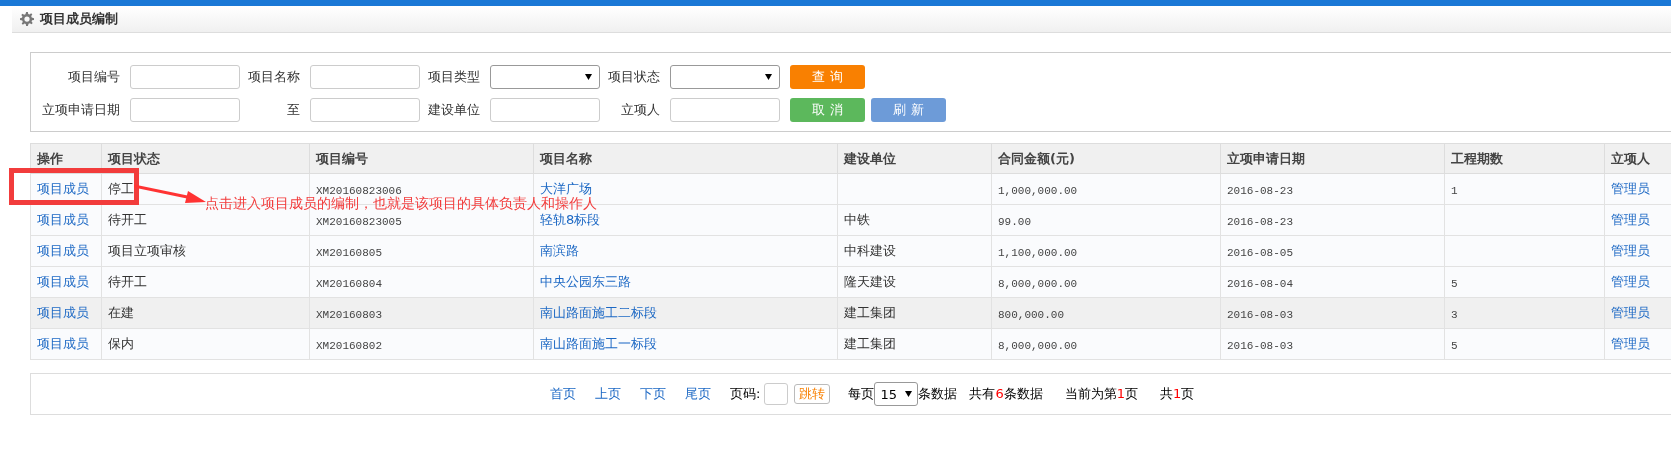 This screenshot has width=1671, height=472. I want to click on field-label: 项目状态, so click(634, 76).